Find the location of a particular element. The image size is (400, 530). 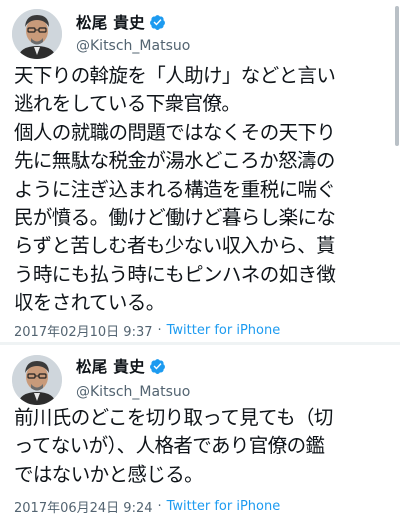

scrollbar is located at coordinates (397, 76).